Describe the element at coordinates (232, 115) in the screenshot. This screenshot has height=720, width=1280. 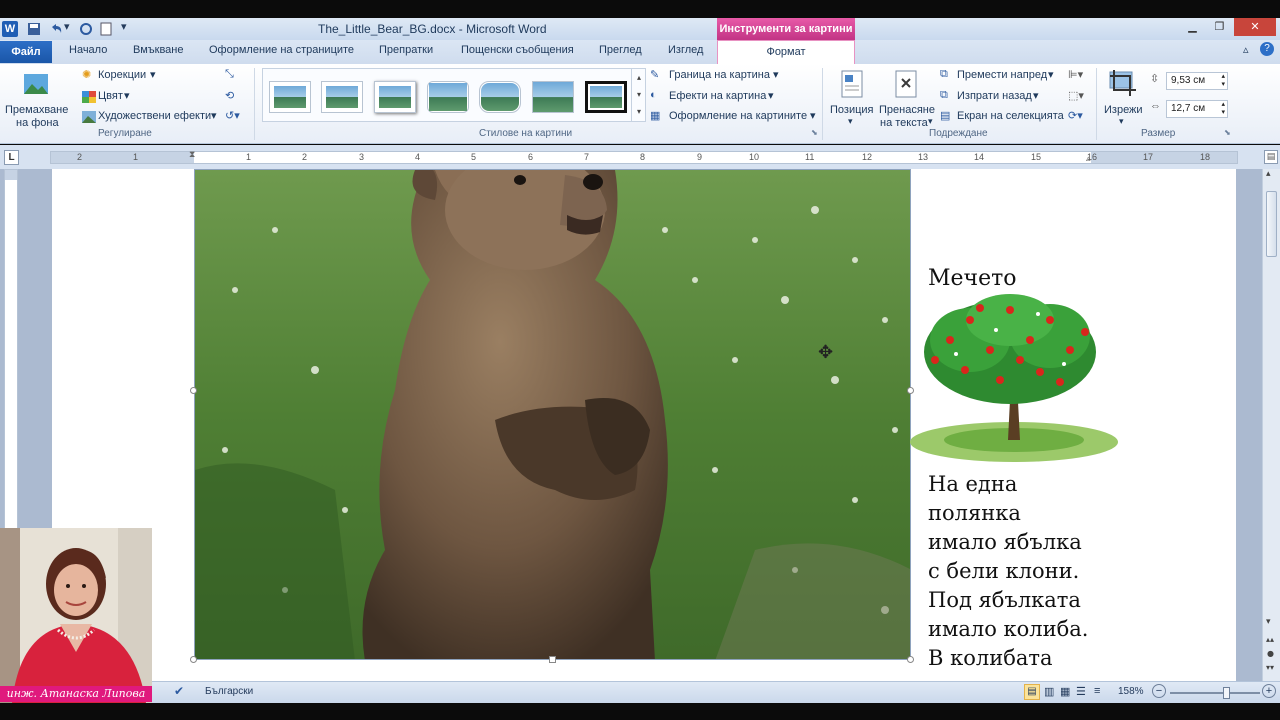
I see `reset-picture-icon: ↺▾` at that location.